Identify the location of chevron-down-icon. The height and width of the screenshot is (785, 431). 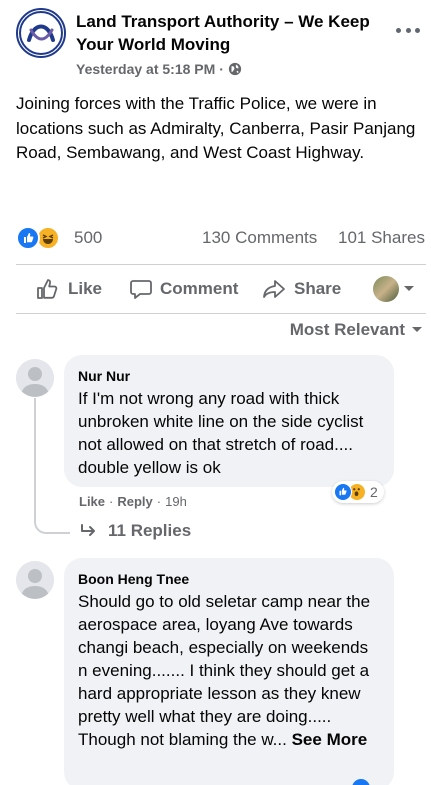
(409, 288).